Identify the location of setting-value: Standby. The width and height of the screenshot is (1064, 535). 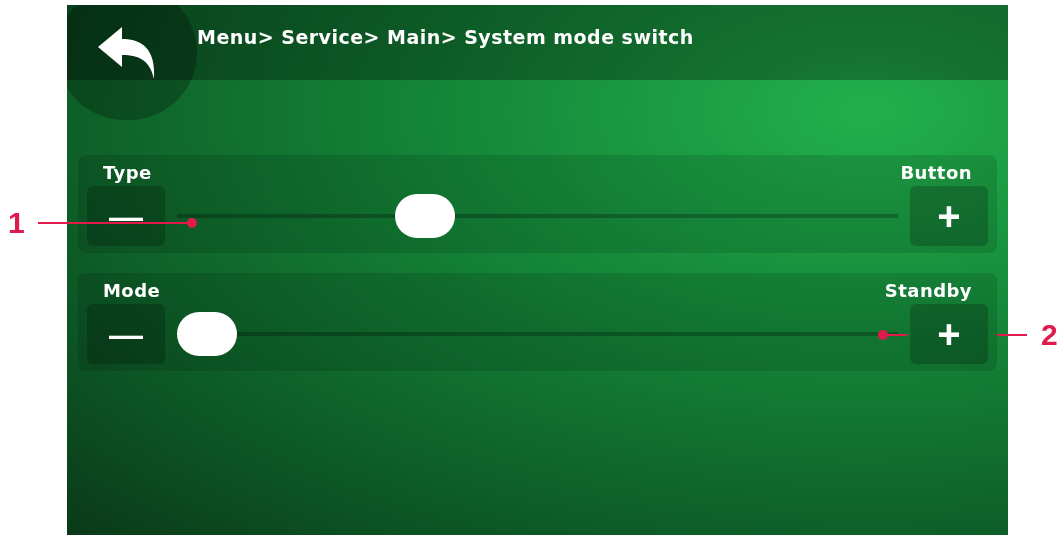
(928, 290).